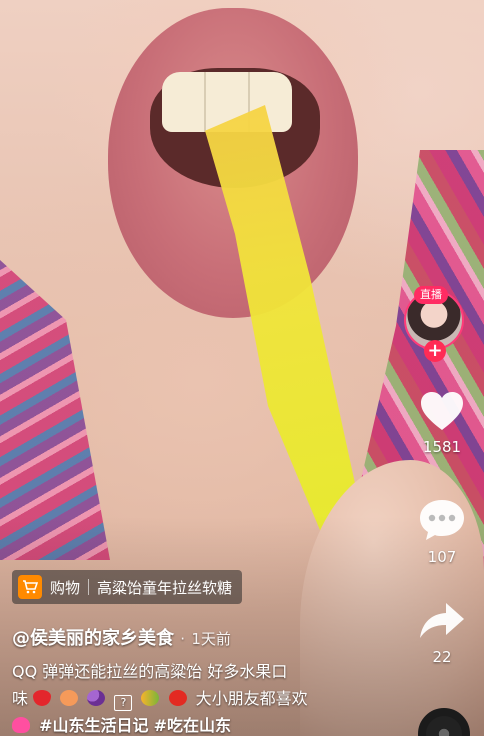  Describe the element at coordinates (93, 638) in the screenshot. I see `author-handle: @侯美丽的家乡美食` at that location.